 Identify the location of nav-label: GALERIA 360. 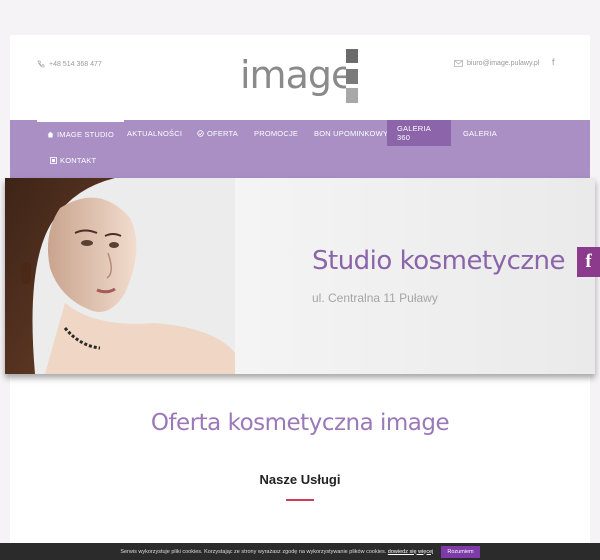
(414, 133).